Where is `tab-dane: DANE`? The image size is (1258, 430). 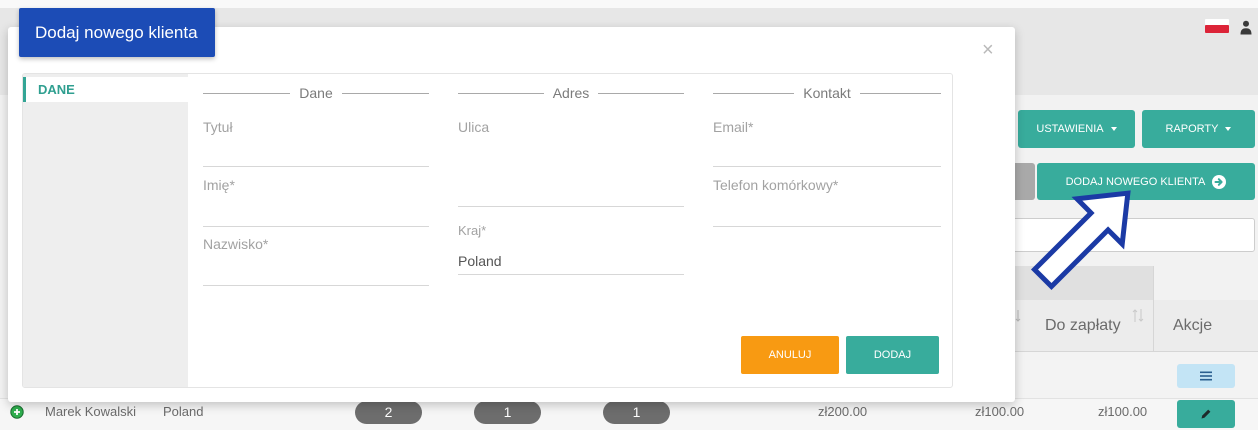
tab-dane: DANE is located at coordinates (105, 89).